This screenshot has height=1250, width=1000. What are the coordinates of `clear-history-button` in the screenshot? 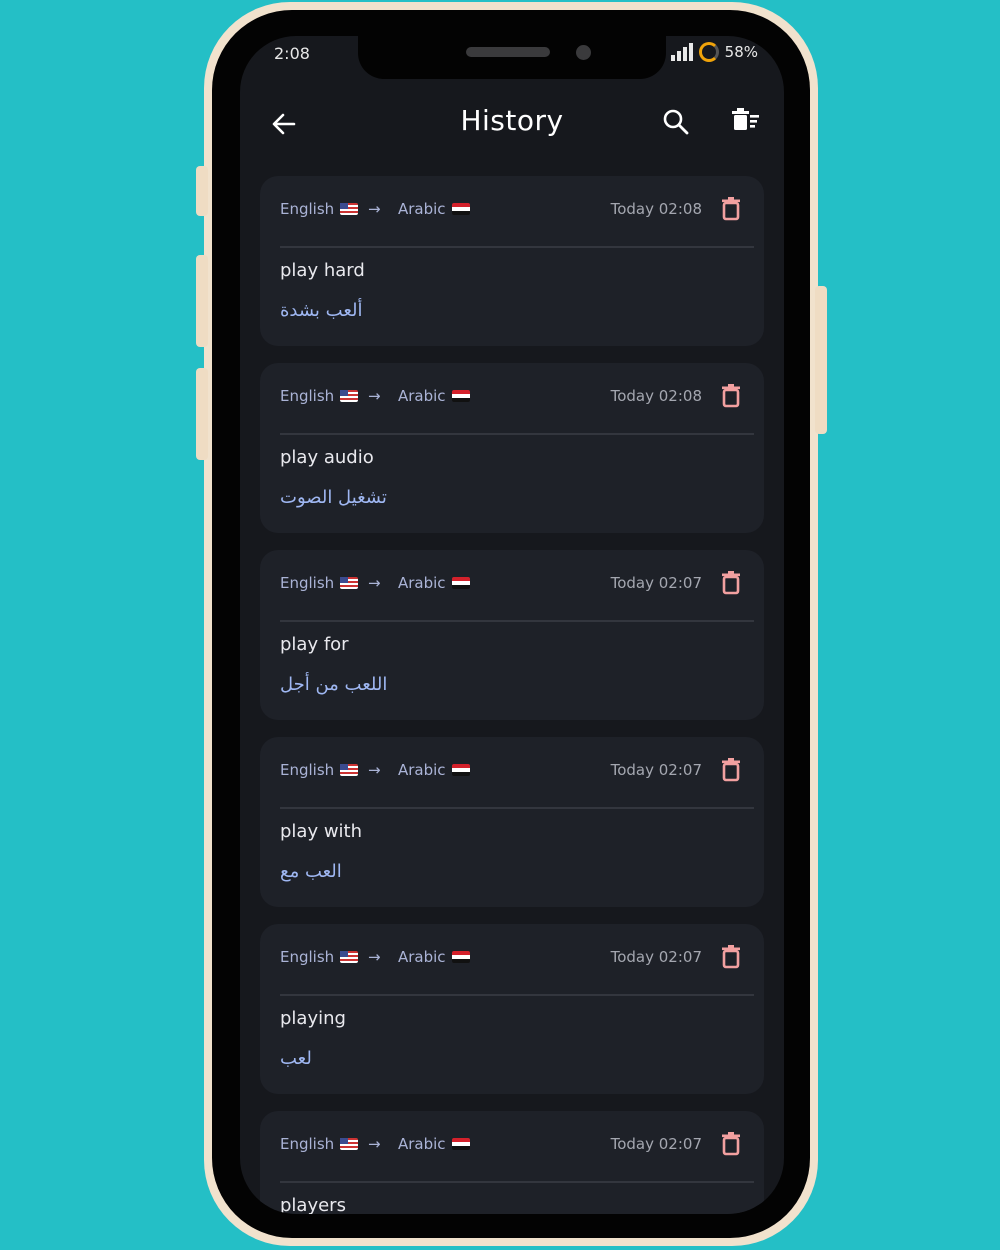 It's located at (746, 122).